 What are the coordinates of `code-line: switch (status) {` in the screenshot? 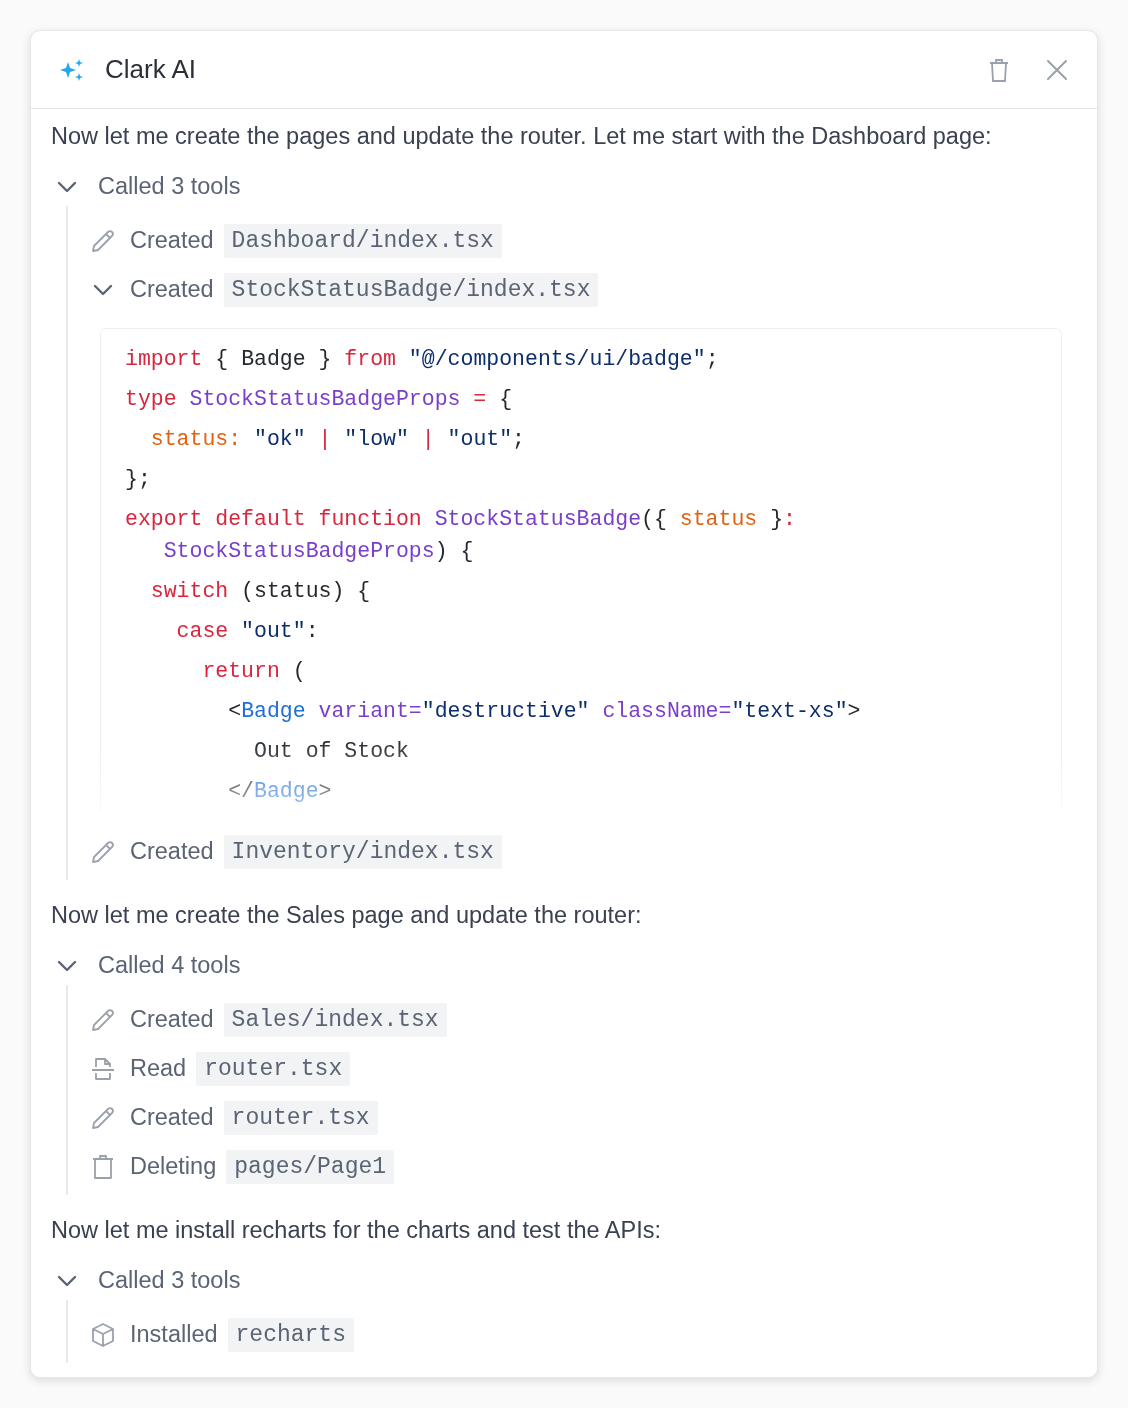 It's located at (260, 591).